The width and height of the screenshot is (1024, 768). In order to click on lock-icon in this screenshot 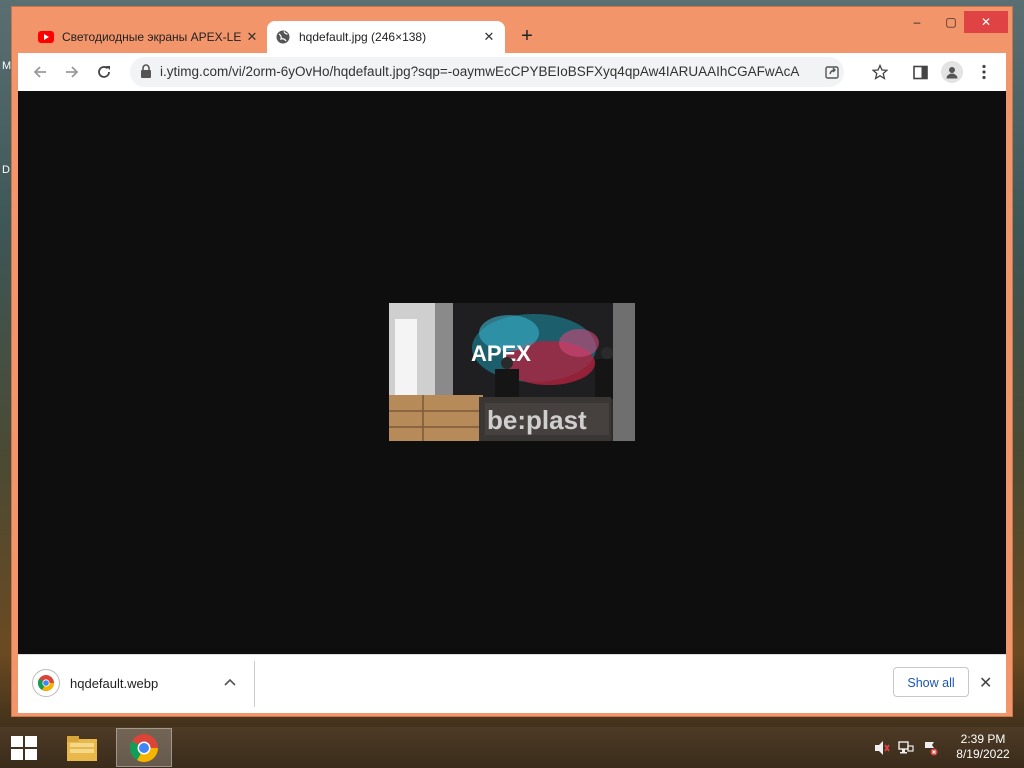, I will do `click(146, 74)`.